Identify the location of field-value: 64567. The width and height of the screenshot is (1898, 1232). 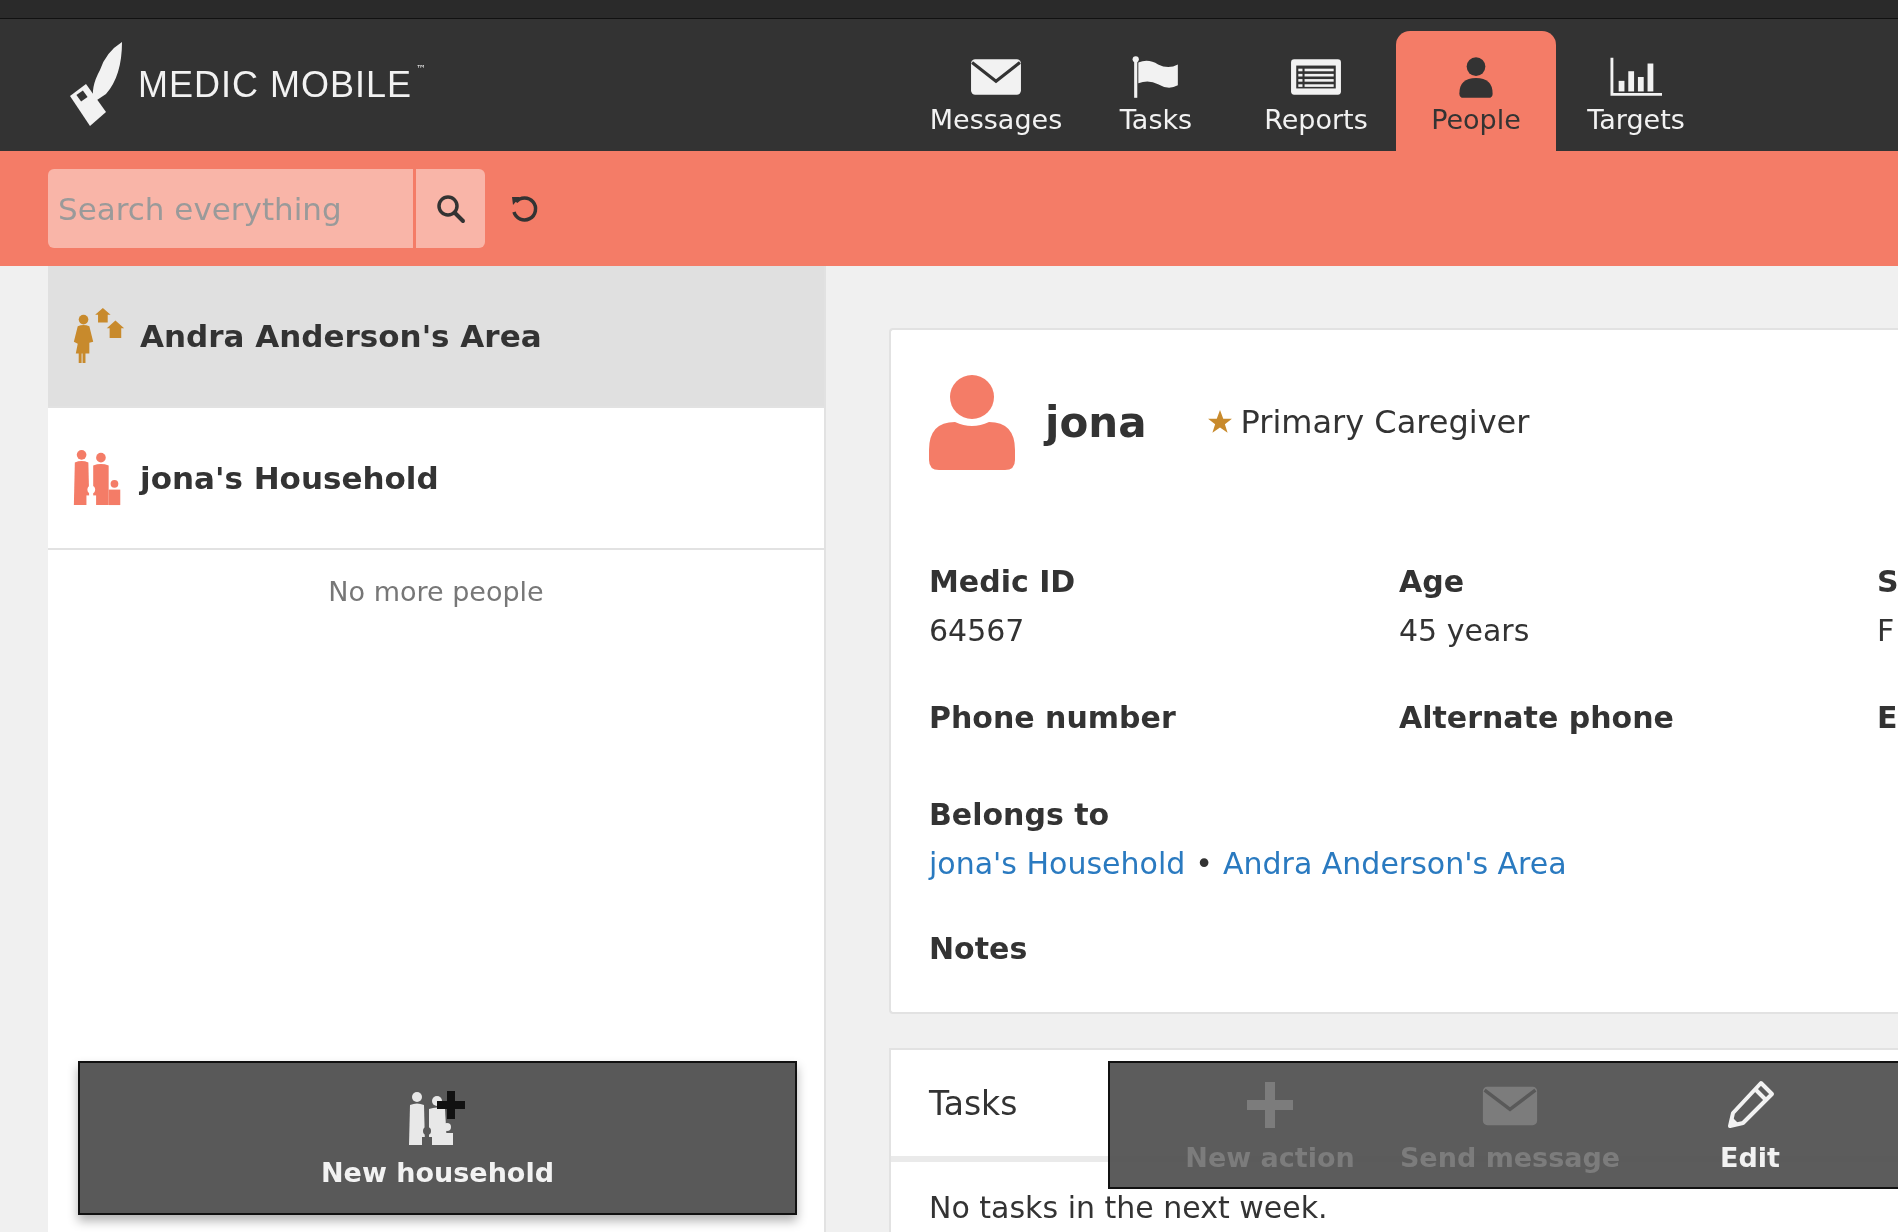
(977, 630).